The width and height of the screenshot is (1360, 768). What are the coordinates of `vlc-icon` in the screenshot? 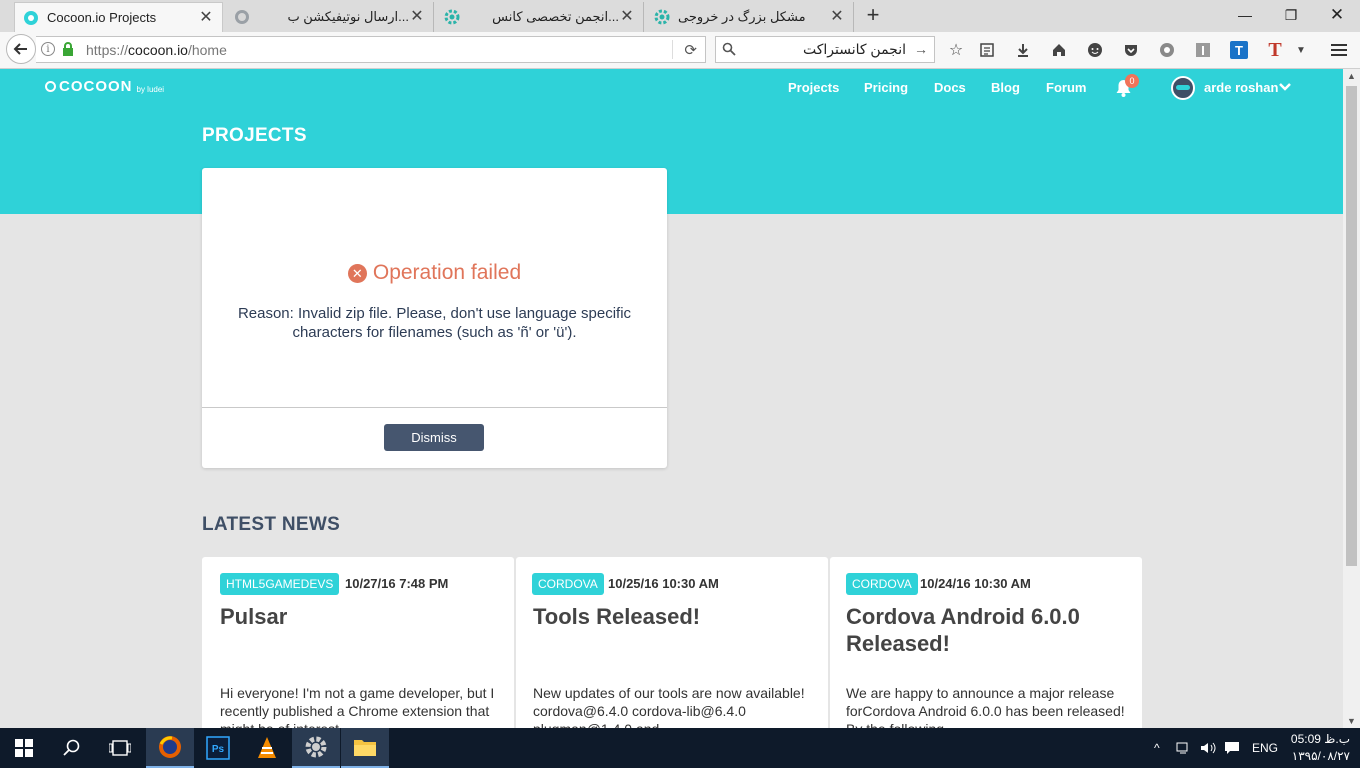 It's located at (267, 748).